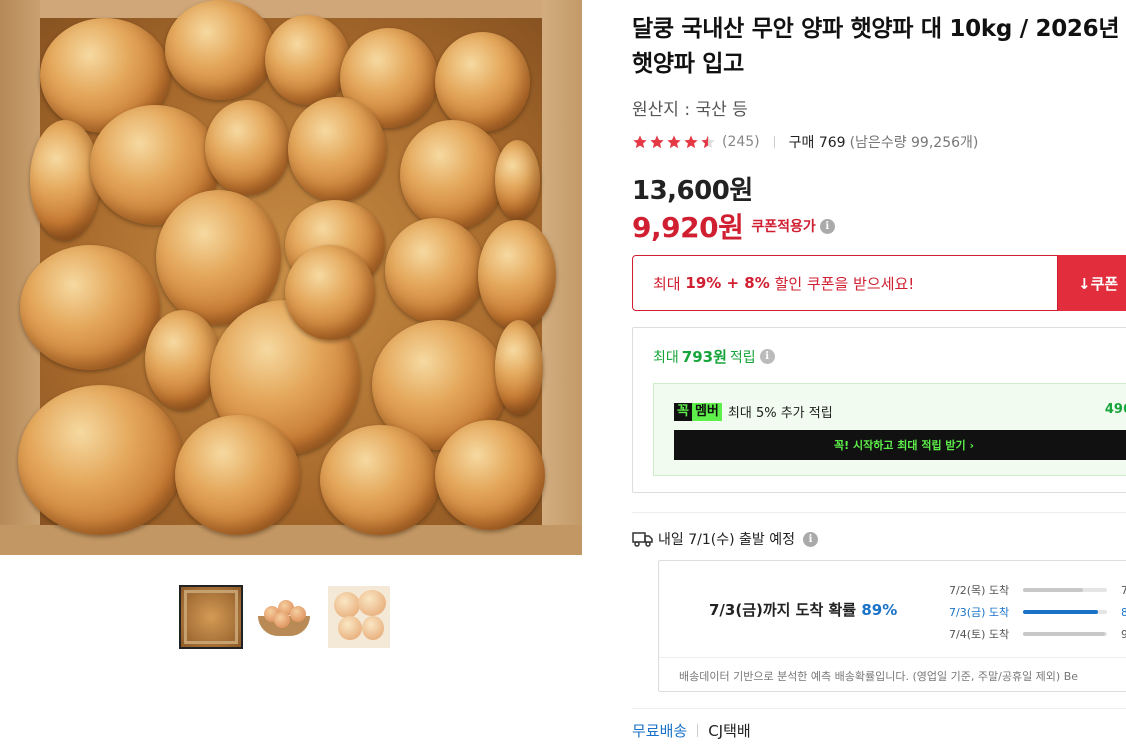 The width and height of the screenshot is (1126, 749). I want to click on reward-amount: 793원, so click(704, 357).